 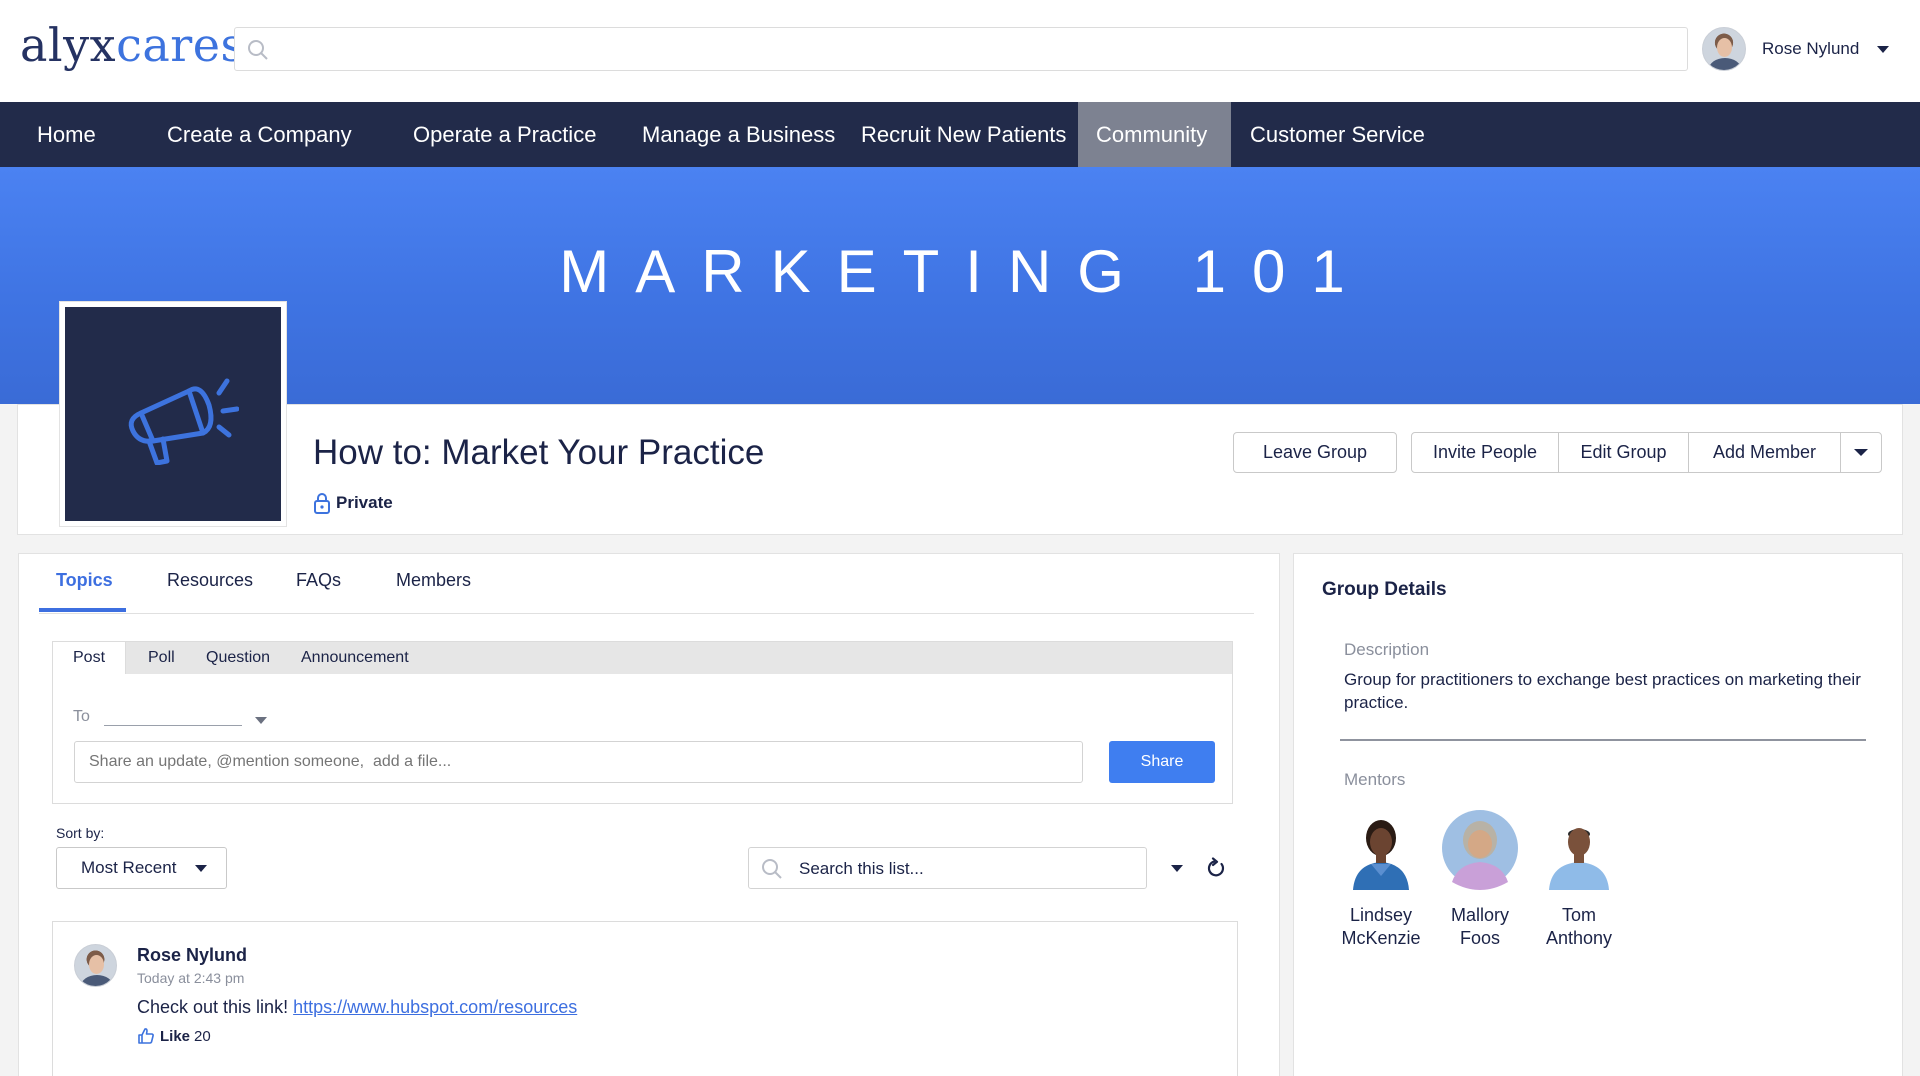 What do you see at coordinates (646, 613) in the screenshot?
I see `tabs-divider` at bounding box center [646, 613].